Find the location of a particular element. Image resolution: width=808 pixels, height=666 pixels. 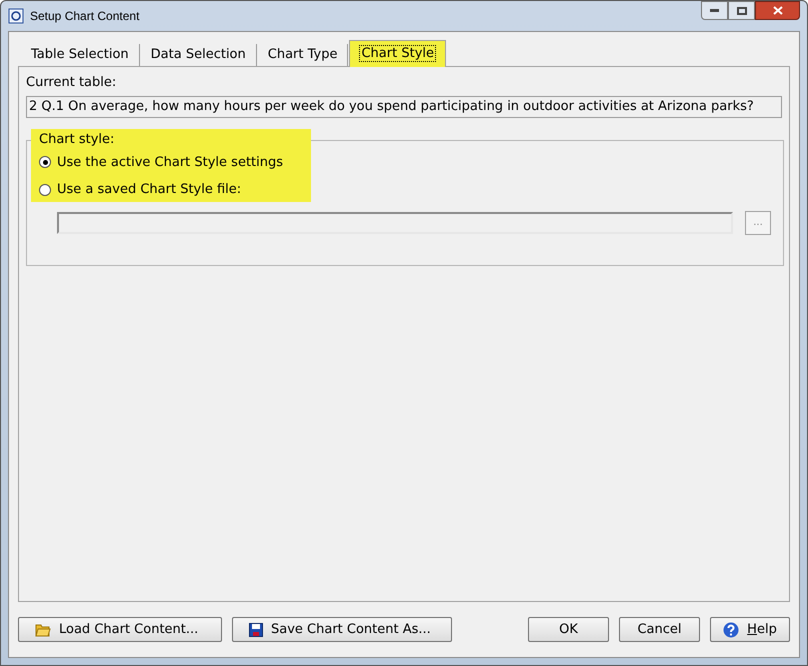

minimize-icon is located at coordinates (714, 10).